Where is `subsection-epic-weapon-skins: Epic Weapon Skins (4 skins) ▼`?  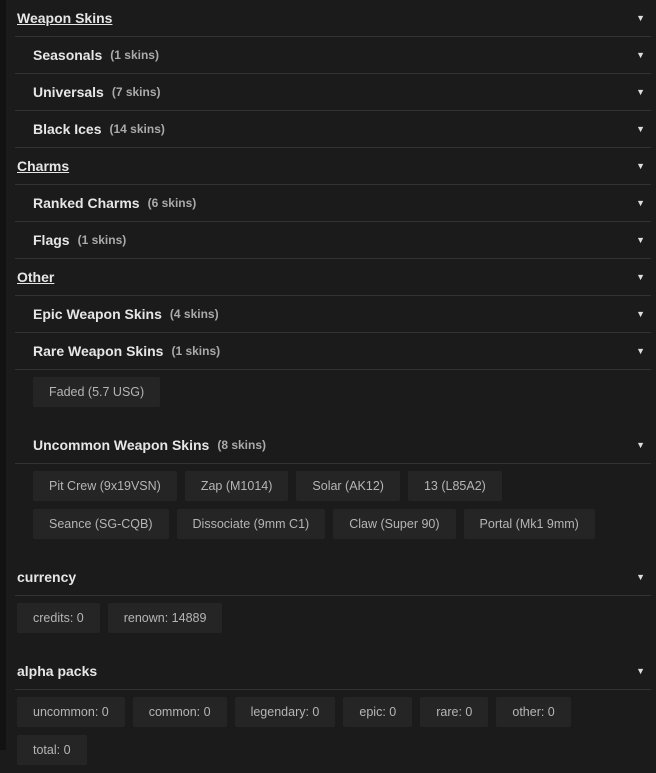 subsection-epic-weapon-skins: Epic Weapon Skins (4 skins) ▼ is located at coordinates (333, 314).